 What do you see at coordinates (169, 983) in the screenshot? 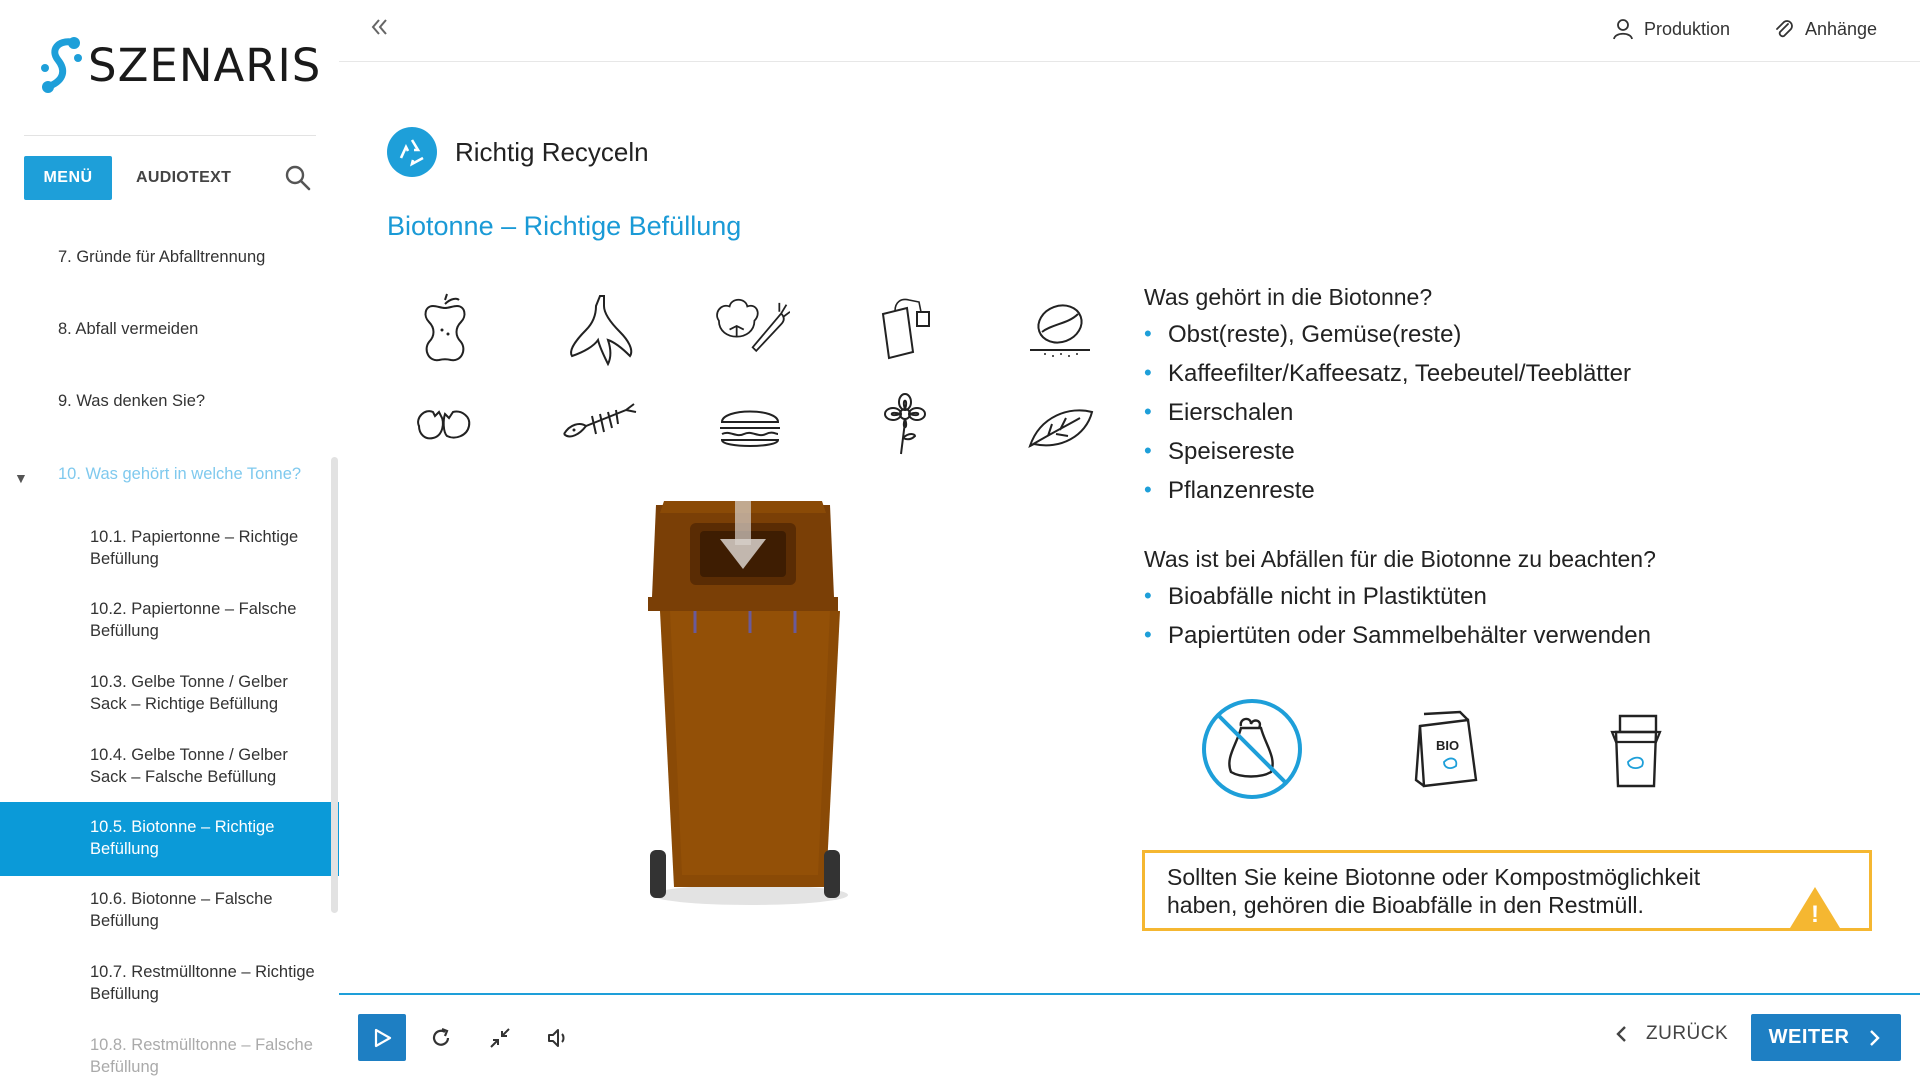
I see `nav-item-10-7: 10.7. Restmülltonne – Richtige Befüllung` at bounding box center [169, 983].